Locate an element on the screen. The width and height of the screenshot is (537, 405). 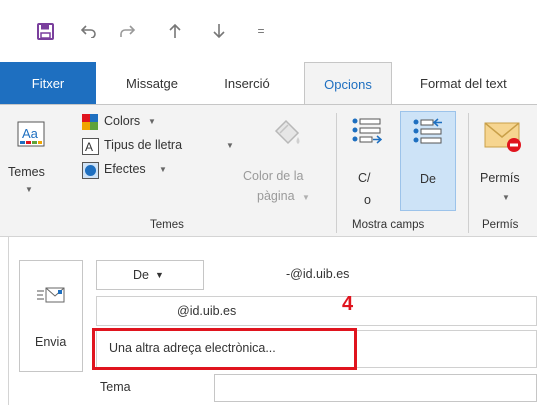
themes-icon: Aa is located at coordinates (31, 135).